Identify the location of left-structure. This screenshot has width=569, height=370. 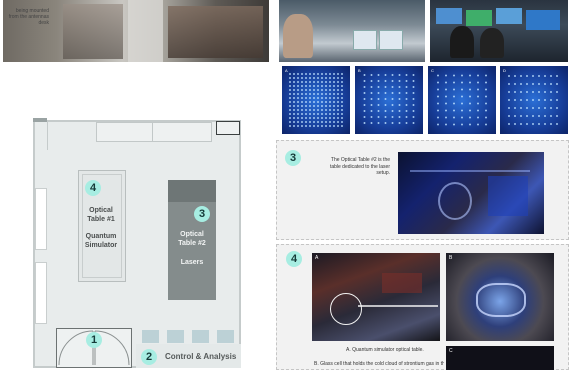
(40, 135).